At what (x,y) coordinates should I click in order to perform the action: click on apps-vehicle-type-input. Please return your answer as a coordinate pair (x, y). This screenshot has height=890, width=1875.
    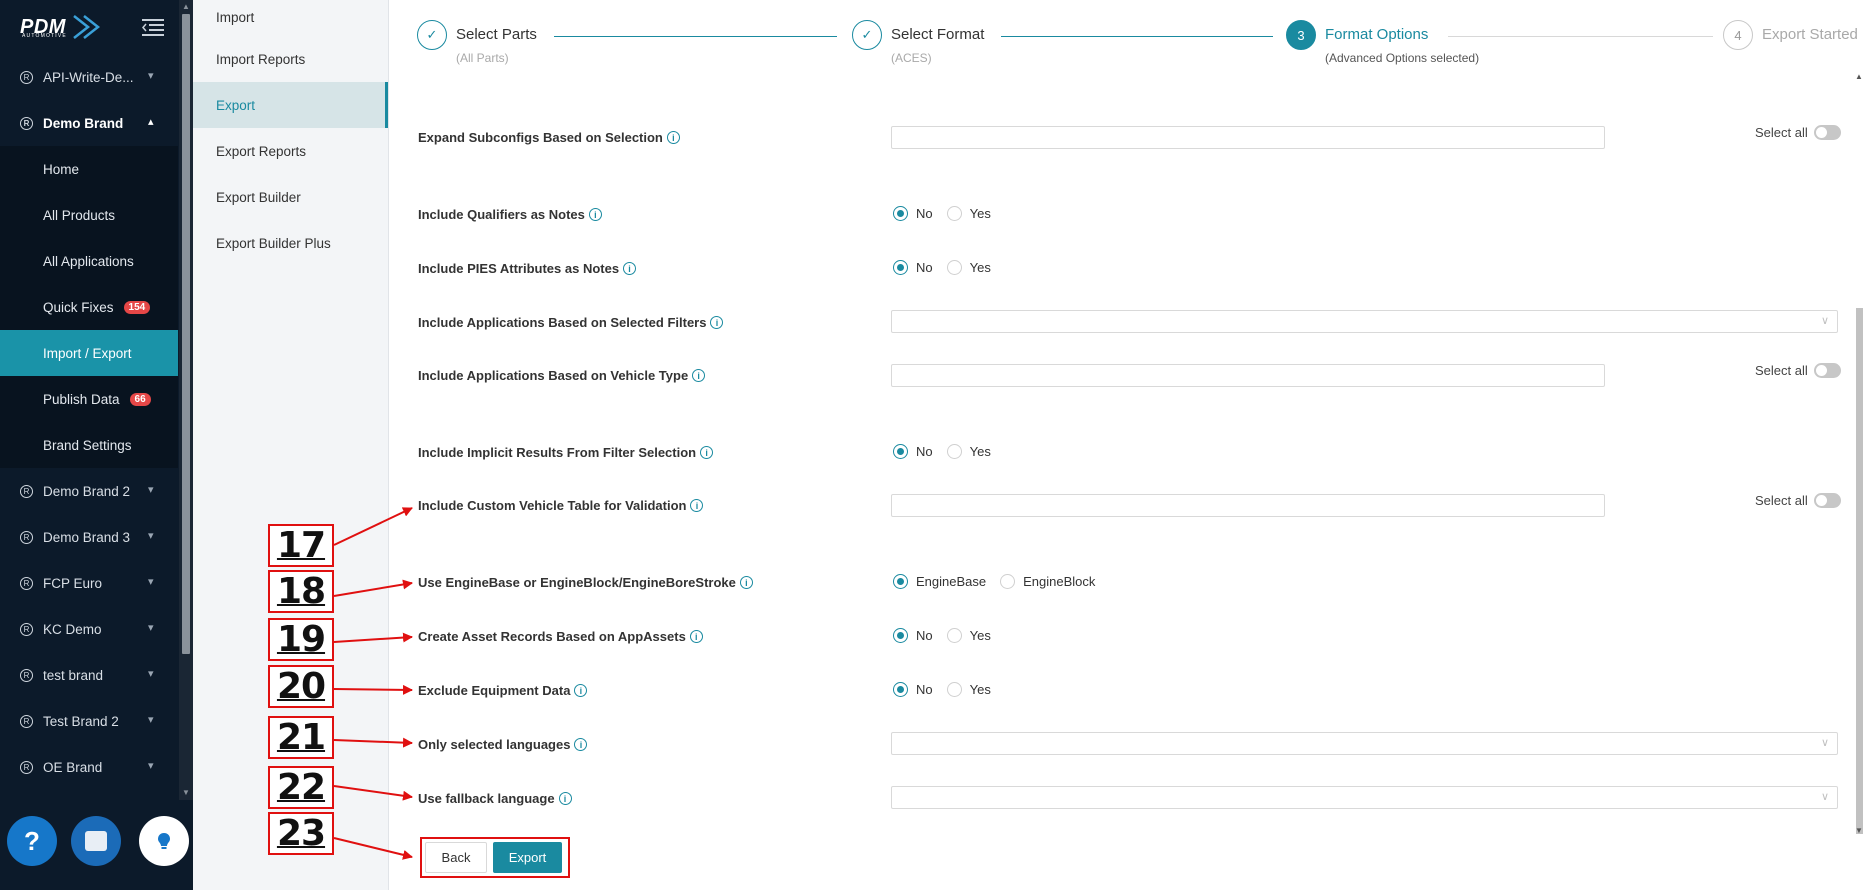
    Looking at the image, I should click on (1248, 375).